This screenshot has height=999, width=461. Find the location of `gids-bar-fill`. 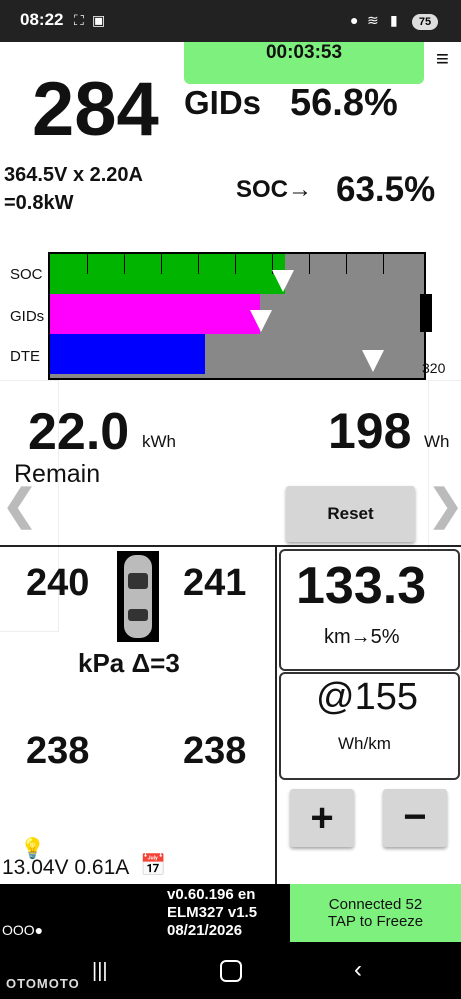

gids-bar-fill is located at coordinates (155, 314).